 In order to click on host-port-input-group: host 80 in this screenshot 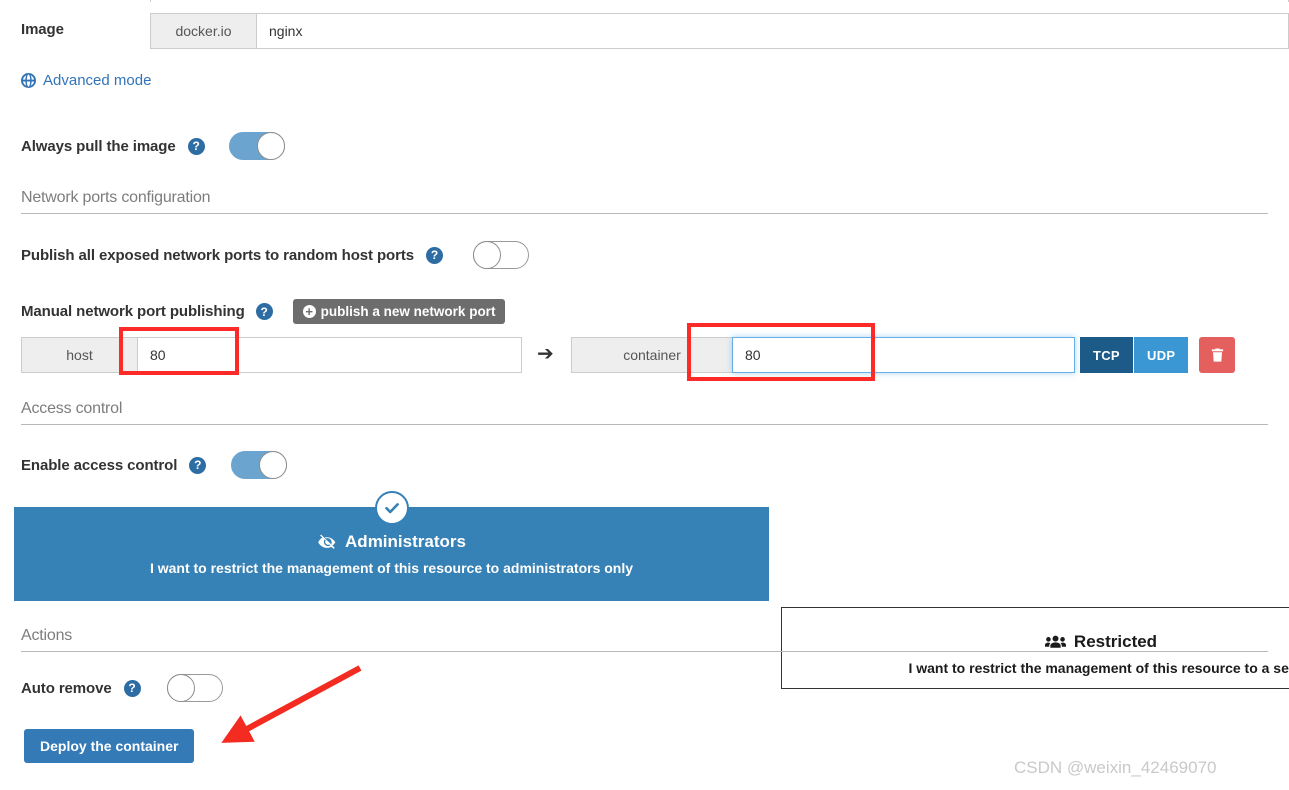, I will do `click(271, 355)`.